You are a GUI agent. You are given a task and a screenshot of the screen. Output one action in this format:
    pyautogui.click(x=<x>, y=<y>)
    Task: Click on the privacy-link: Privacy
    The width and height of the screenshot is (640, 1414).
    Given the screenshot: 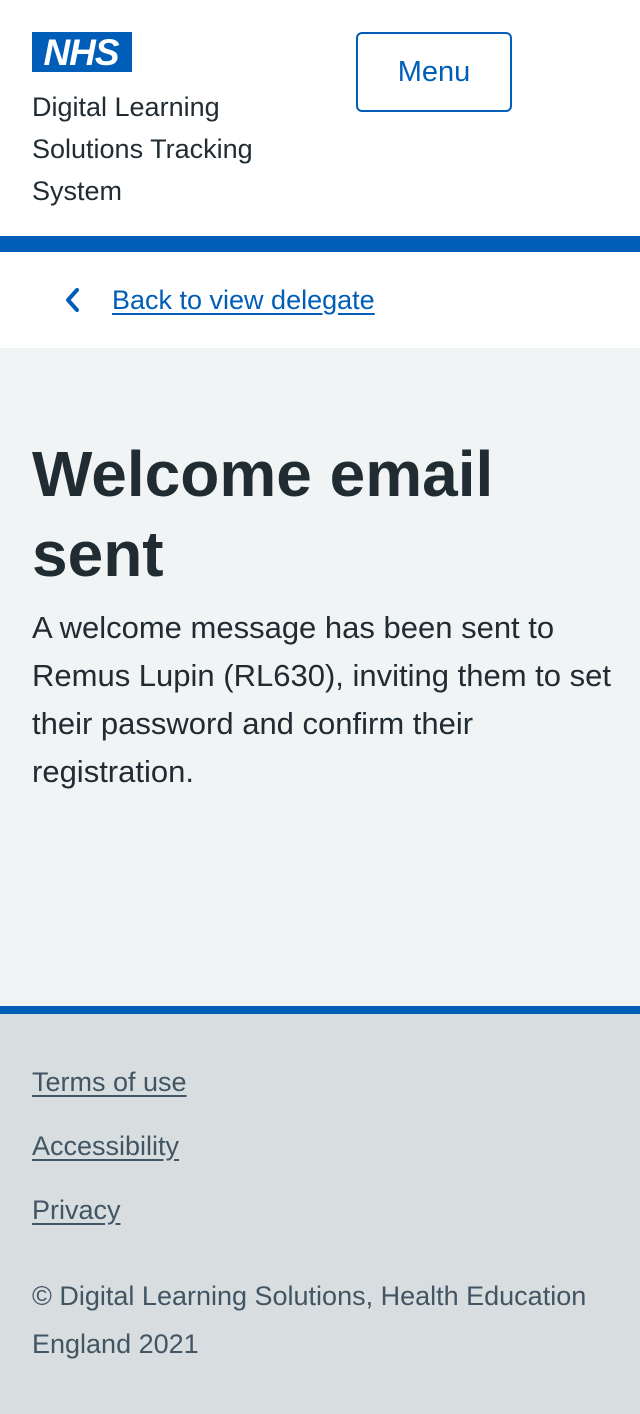 What is the action you would take?
    pyautogui.click(x=76, y=1210)
    